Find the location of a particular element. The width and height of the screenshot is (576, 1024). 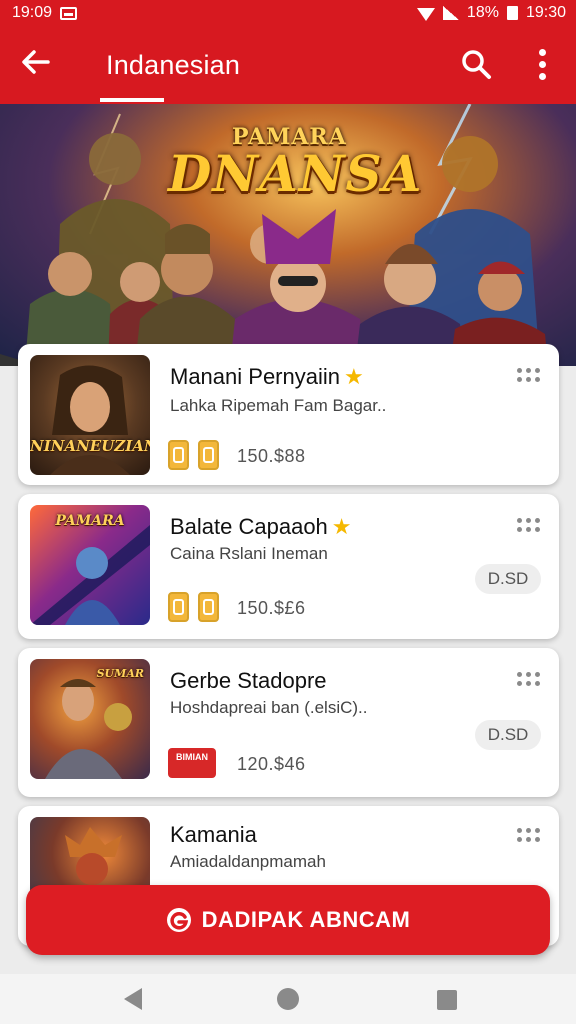

status-time-right: 19:30 is located at coordinates (545, 12).